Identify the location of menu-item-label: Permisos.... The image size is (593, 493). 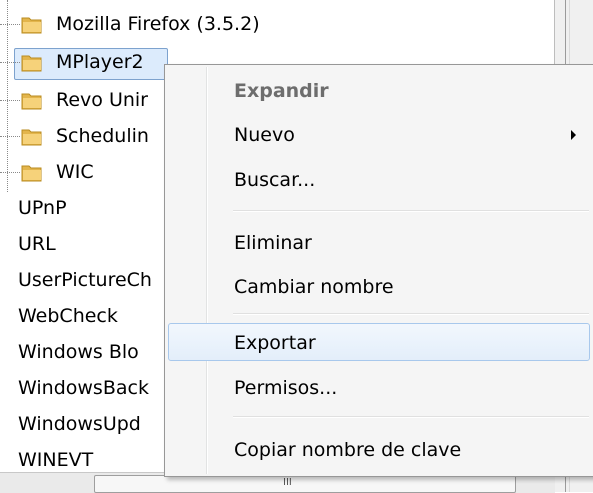
(286, 388).